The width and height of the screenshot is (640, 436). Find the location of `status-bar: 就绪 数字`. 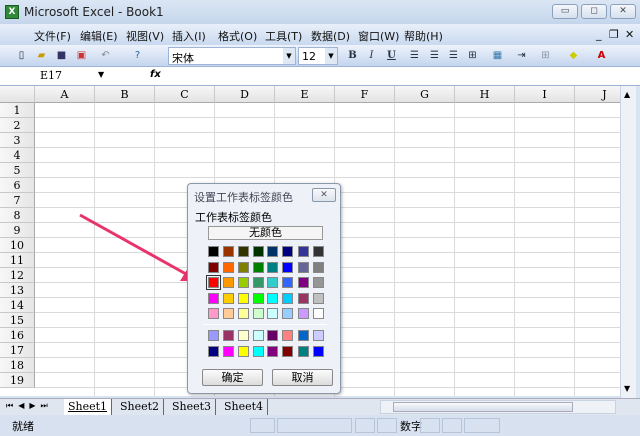

status-bar: 就绪 数字 is located at coordinates (320, 425).